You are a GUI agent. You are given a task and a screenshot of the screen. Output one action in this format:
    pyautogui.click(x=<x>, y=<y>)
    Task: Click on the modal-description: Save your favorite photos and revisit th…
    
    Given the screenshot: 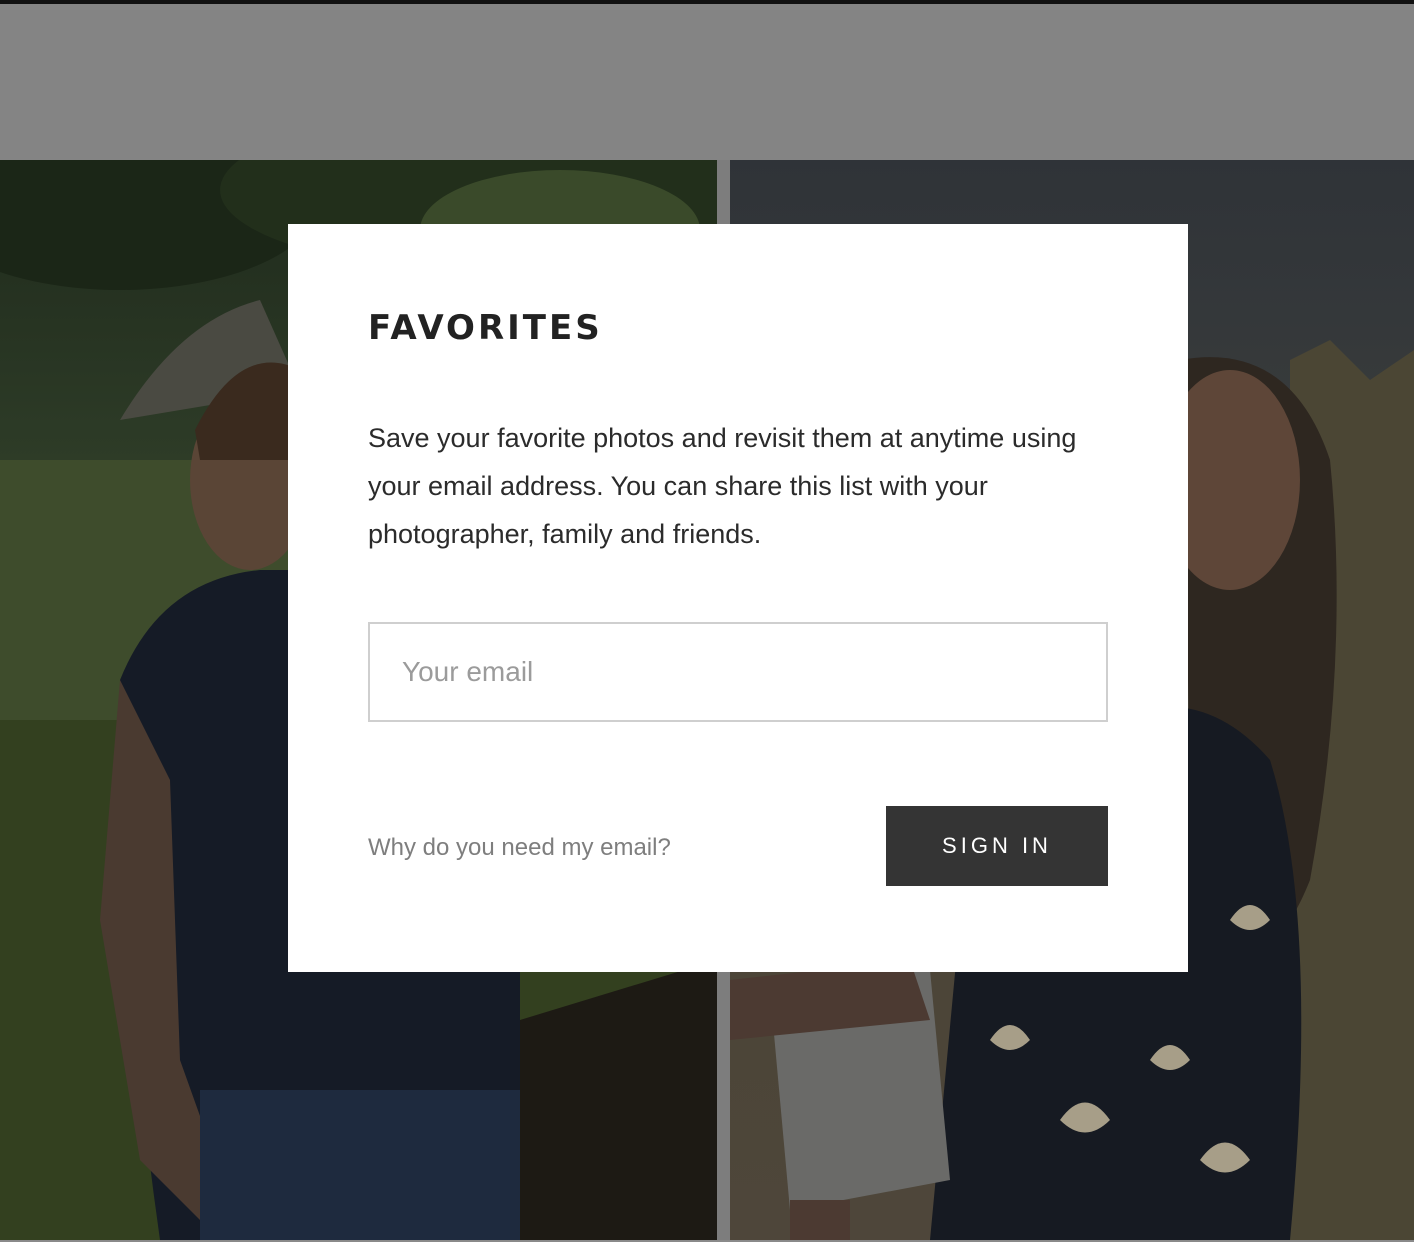 What is the action you would take?
    pyautogui.click(x=722, y=486)
    